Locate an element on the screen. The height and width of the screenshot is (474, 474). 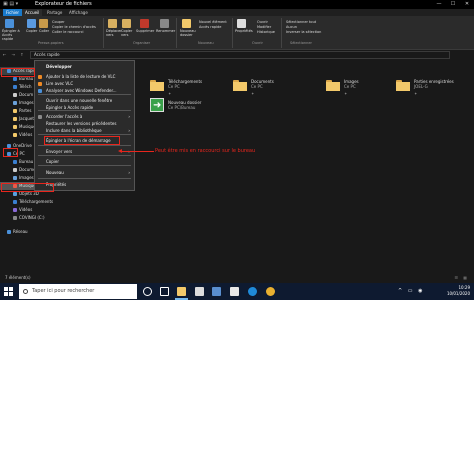
copy-icon is located at coordinates (31, 23).